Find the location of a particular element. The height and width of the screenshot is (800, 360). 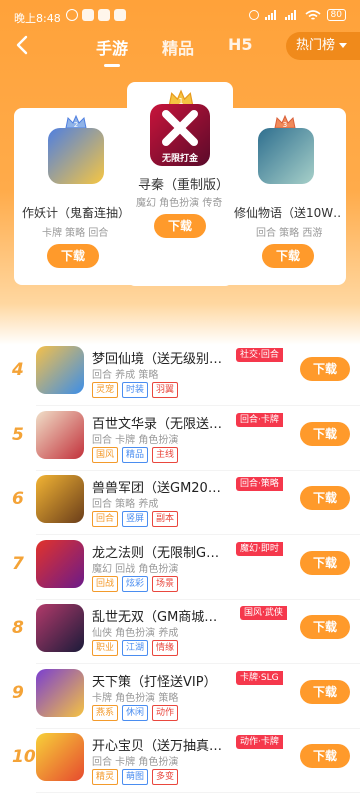

category-badge: 卡牌·SLG is located at coordinates (259, 677).